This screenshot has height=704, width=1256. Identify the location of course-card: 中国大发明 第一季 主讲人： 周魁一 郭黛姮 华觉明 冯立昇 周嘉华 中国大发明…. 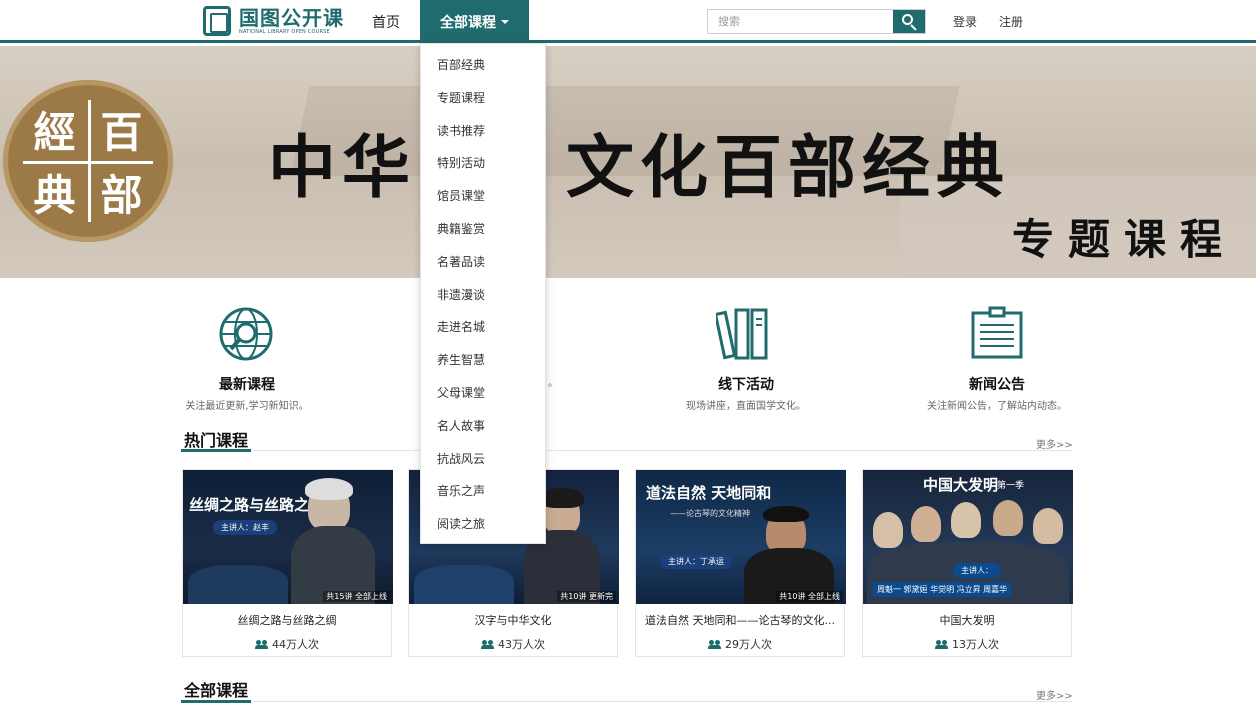
(967, 563).